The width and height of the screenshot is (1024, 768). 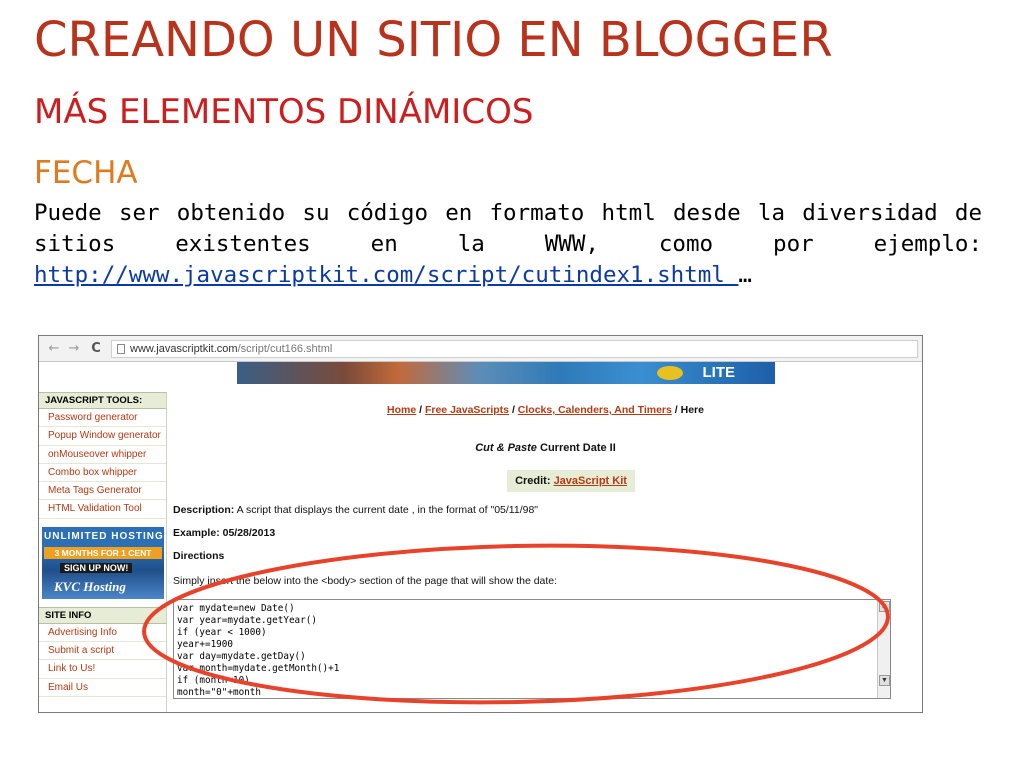 I want to click on ad-brand: KVC Hosting, so click(x=90, y=586).